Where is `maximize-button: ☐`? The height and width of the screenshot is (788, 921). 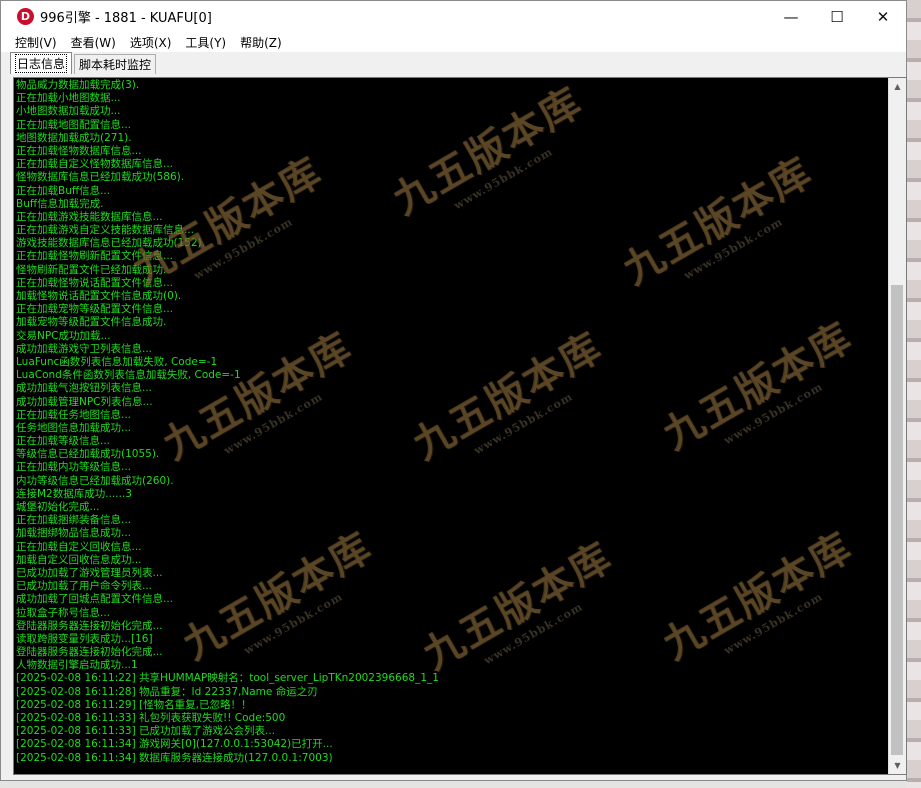
maximize-button: ☐ is located at coordinates (837, 16).